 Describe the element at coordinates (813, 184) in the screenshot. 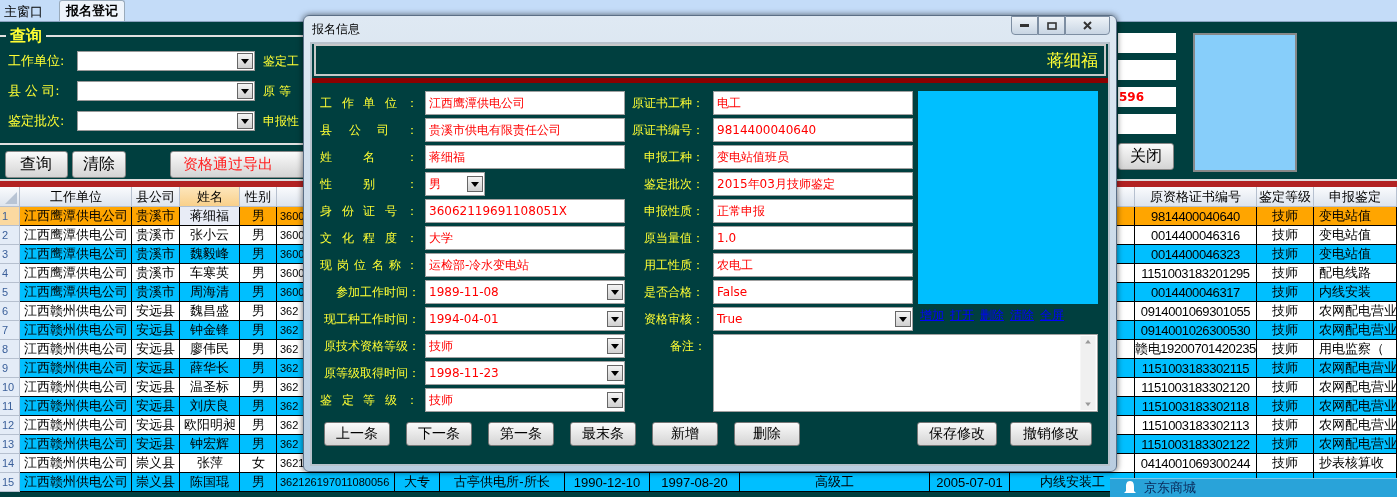

I see `text-field: 2015年03月技师鉴定` at that location.